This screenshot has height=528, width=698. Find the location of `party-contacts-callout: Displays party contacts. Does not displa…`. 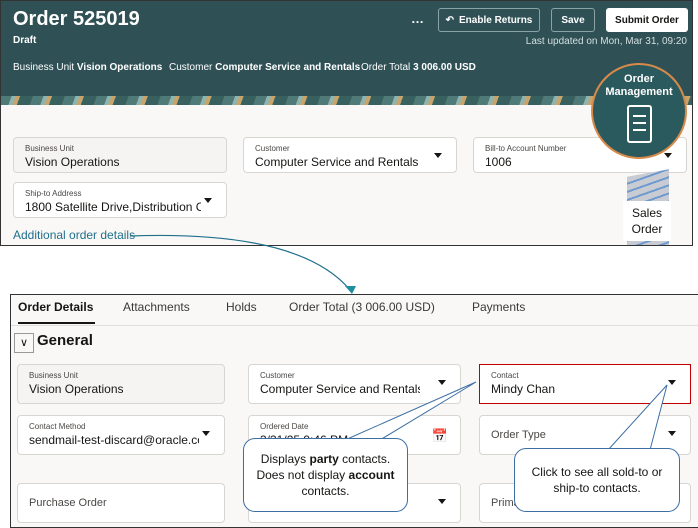

party-contacts-callout: Displays party contacts. Does not displa… is located at coordinates (325, 475).